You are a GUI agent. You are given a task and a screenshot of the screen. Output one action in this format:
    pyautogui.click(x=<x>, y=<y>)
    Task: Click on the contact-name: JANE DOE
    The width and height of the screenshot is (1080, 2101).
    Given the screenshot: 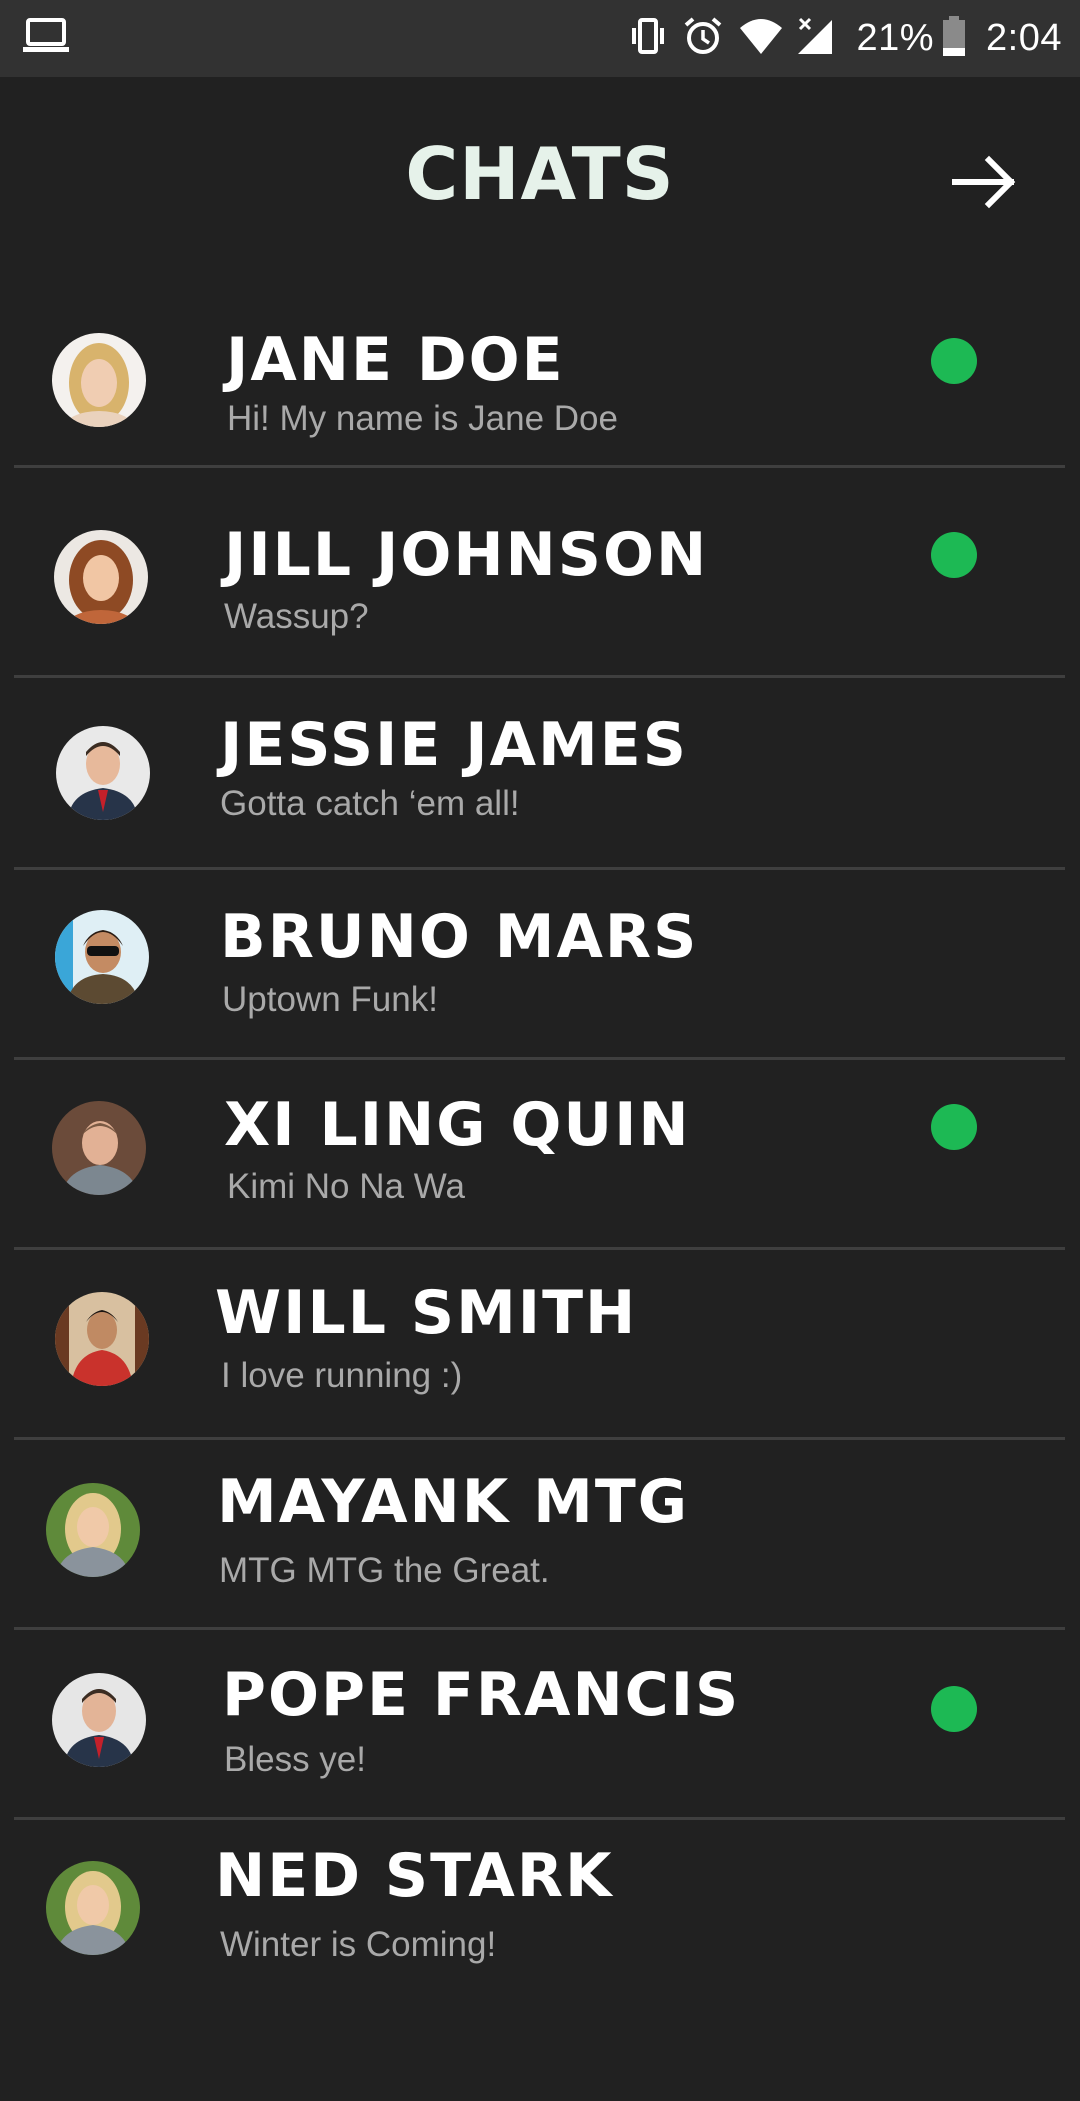 What is the action you would take?
    pyautogui.click(x=395, y=360)
    